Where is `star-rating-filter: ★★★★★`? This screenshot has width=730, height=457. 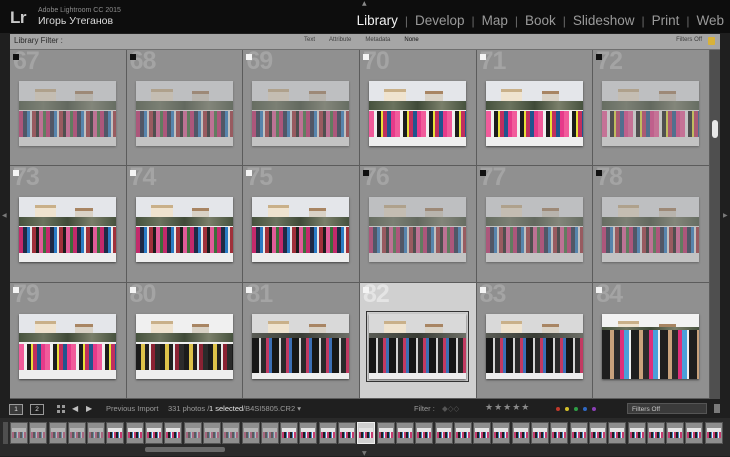 star-rating-filter: ★★★★★ is located at coordinates (507, 408).